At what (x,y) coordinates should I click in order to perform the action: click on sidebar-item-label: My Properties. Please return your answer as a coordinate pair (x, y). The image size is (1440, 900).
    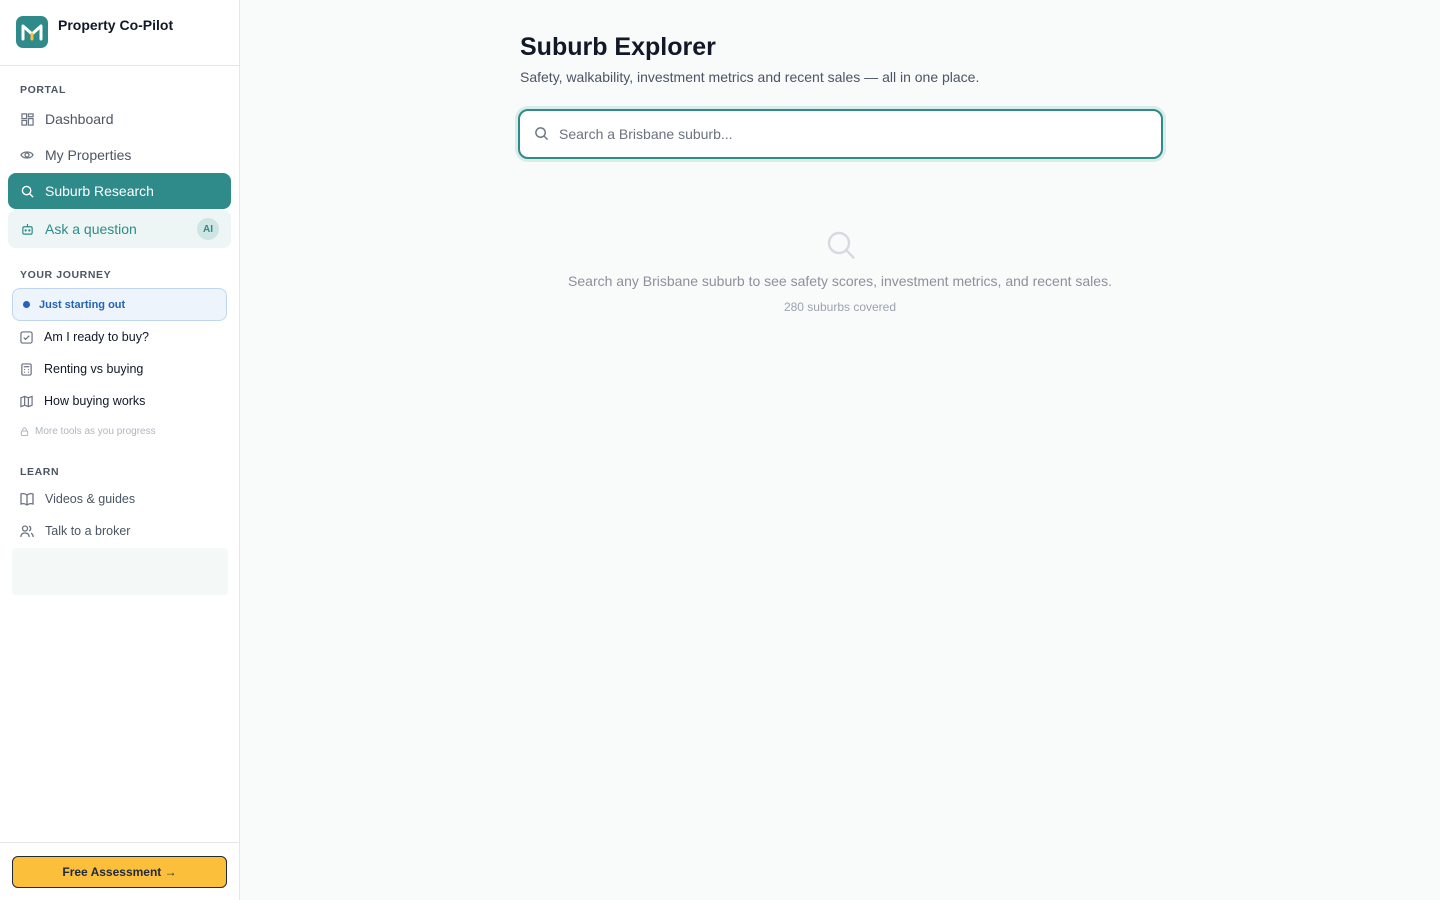
    Looking at the image, I should click on (88, 155).